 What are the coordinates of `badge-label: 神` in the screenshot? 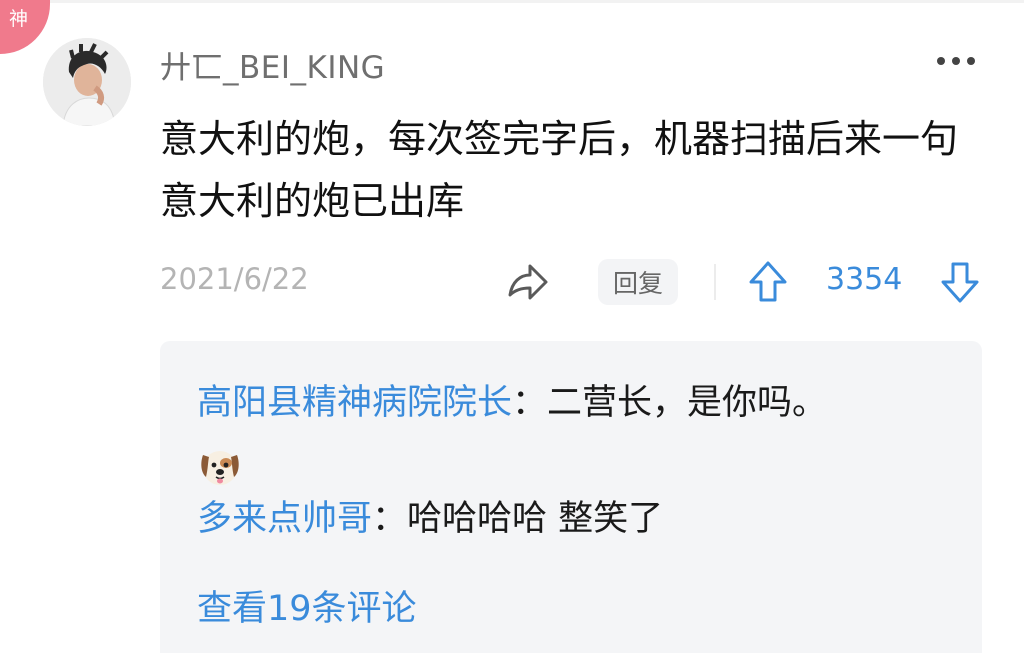 It's located at (19, 19).